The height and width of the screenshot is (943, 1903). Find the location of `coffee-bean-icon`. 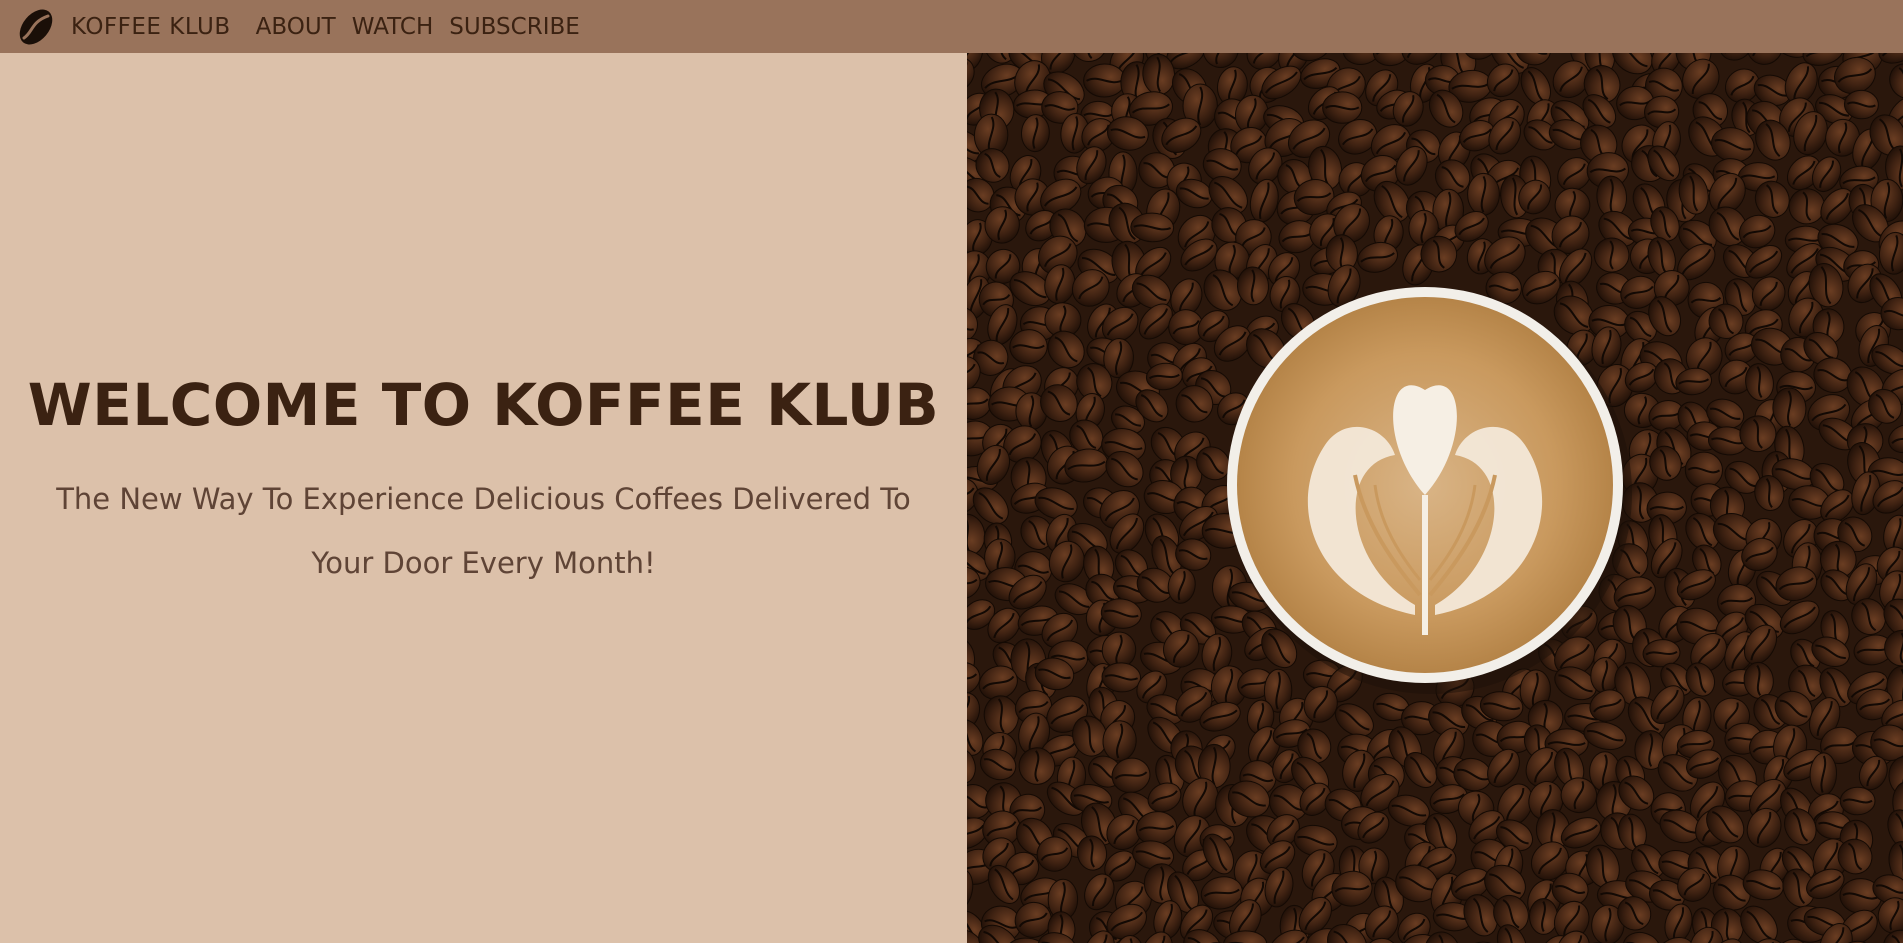

coffee-bean-icon is located at coordinates (36, 27).